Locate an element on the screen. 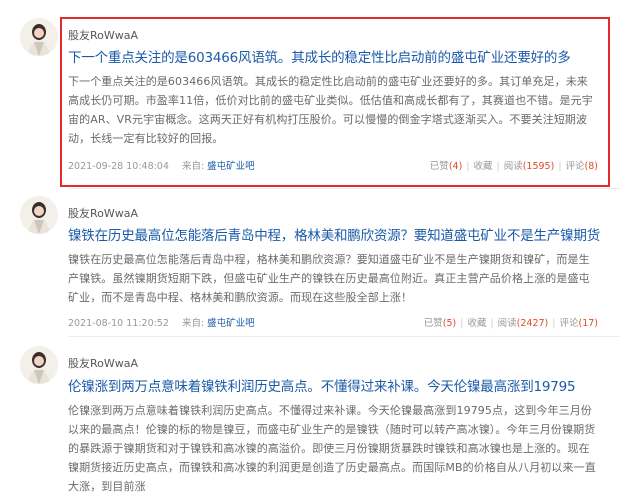  post-title: 伦镍涨到两万点意味着镍铁利润历史高点。不懂得过来补课。今天伦镍最高涨到19795 is located at coordinates (322, 385).